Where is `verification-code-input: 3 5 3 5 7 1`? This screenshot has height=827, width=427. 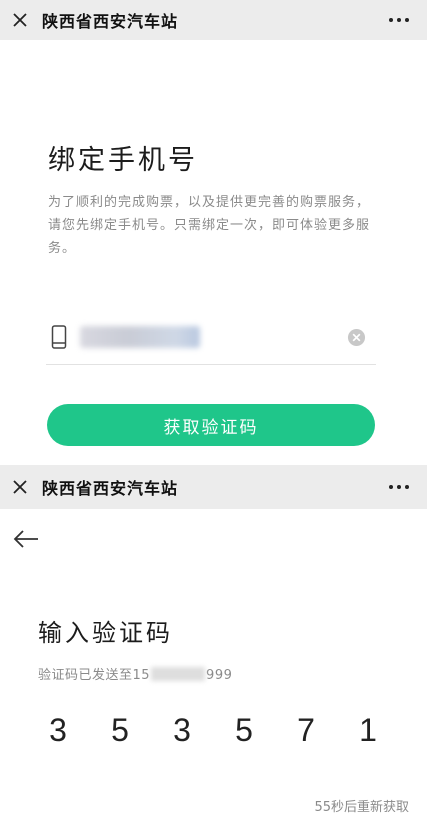 verification-code-input: 3 5 3 5 7 1 is located at coordinates (213, 730).